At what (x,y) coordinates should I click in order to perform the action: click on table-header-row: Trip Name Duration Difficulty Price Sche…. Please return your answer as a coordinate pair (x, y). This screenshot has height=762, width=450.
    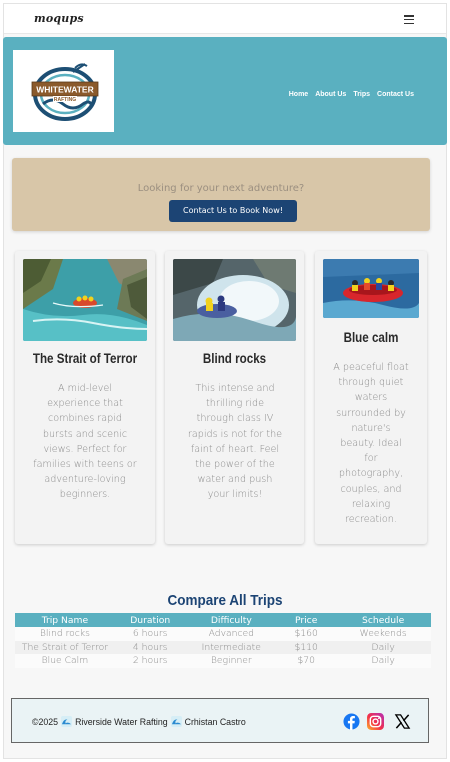
    Looking at the image, I should click on (223, 620).